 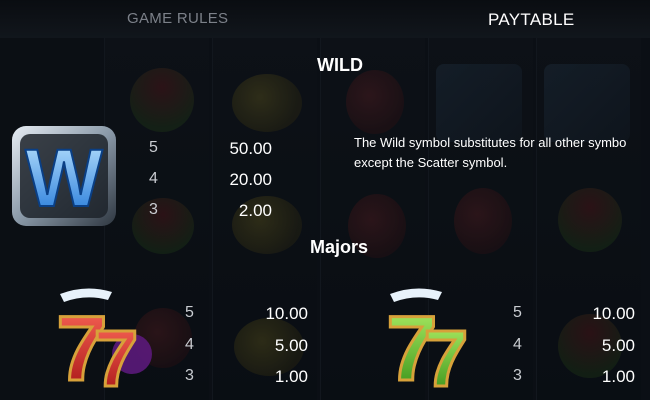 What do you see at coordinates (116, 353) in the screenshot?
I see `red-seven-glyph: 7` at bounding box center [116, 353].